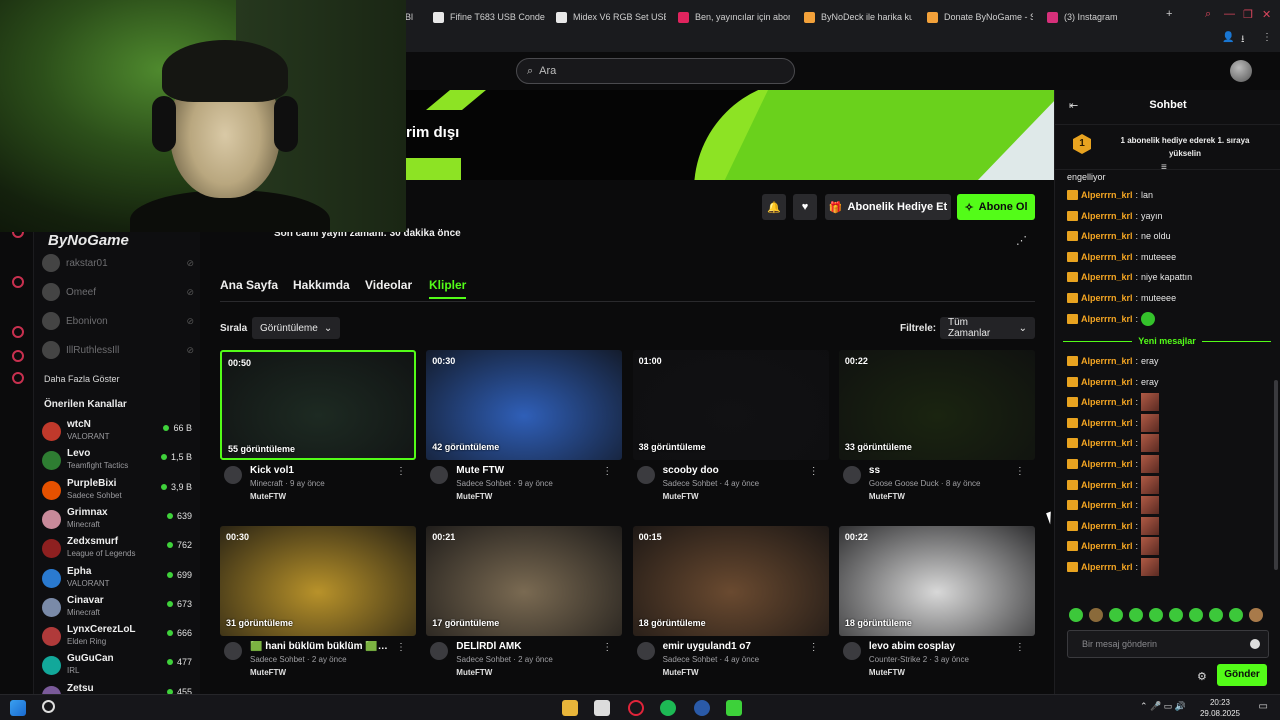 The image size is (1280, 720). Describe the element at coordinates (119, 636) in the screenshot. I see `sidebar-channel-lynxcerezlol: LynxCerezLoL Elden Ring 666` at that location.